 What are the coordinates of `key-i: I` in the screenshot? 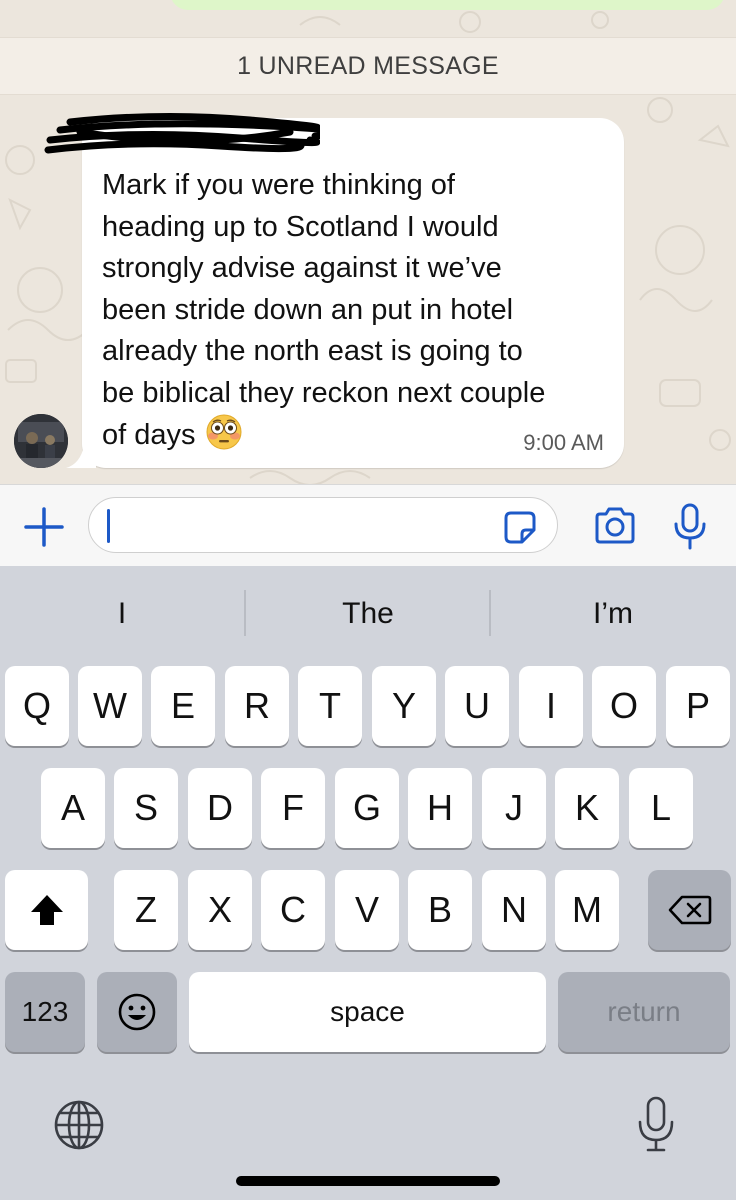 It's located at (551, 706).